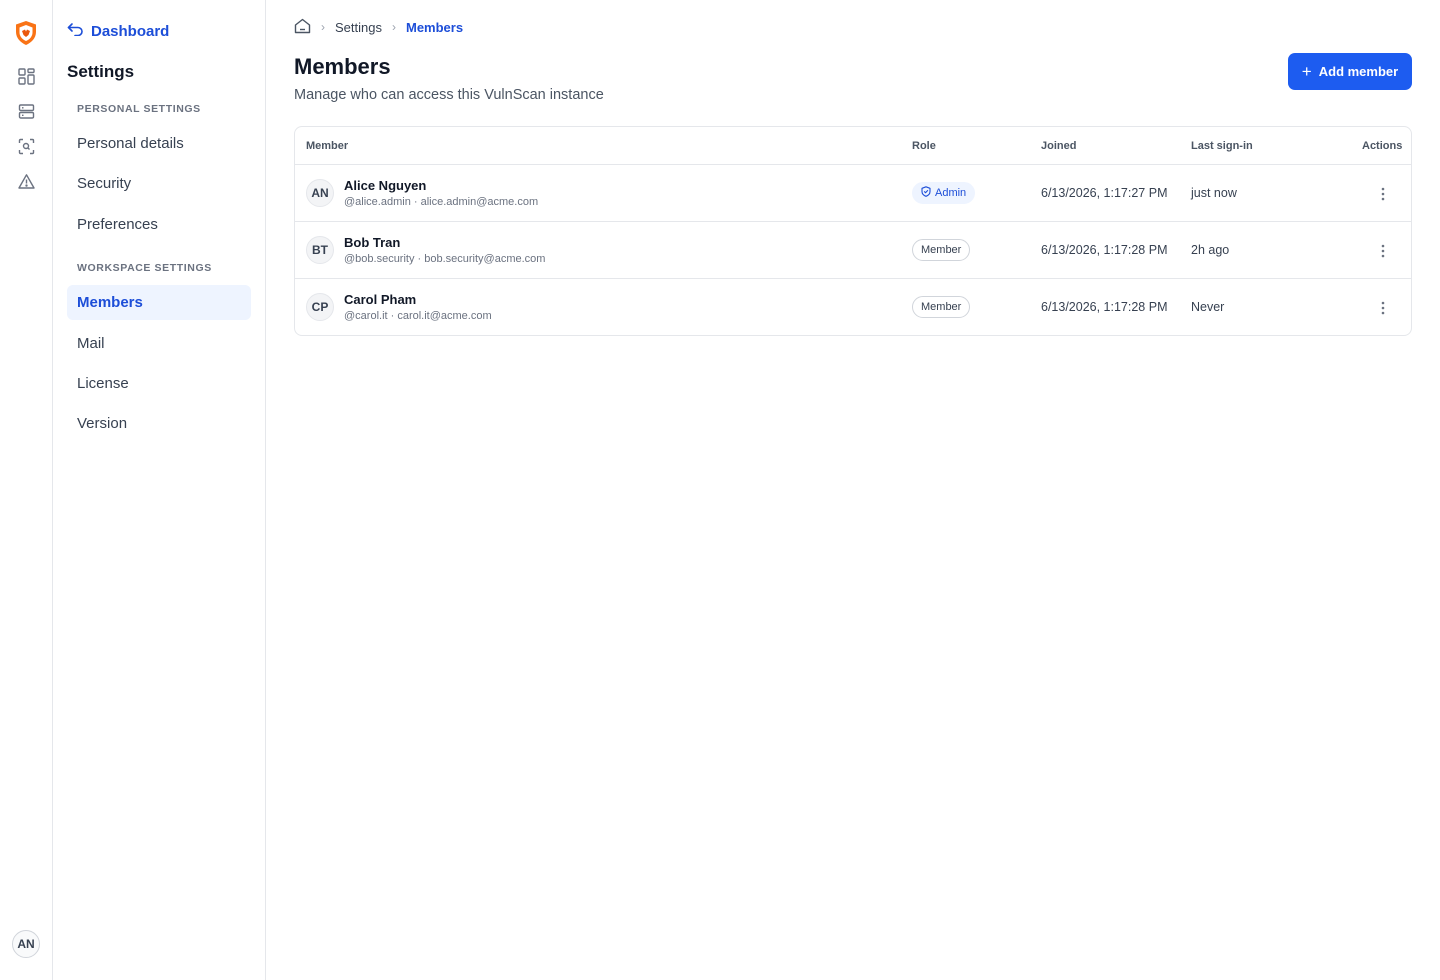 The width and height of the screenshot is (1440, 980). I want to click on server-icon, so click(26, 111).